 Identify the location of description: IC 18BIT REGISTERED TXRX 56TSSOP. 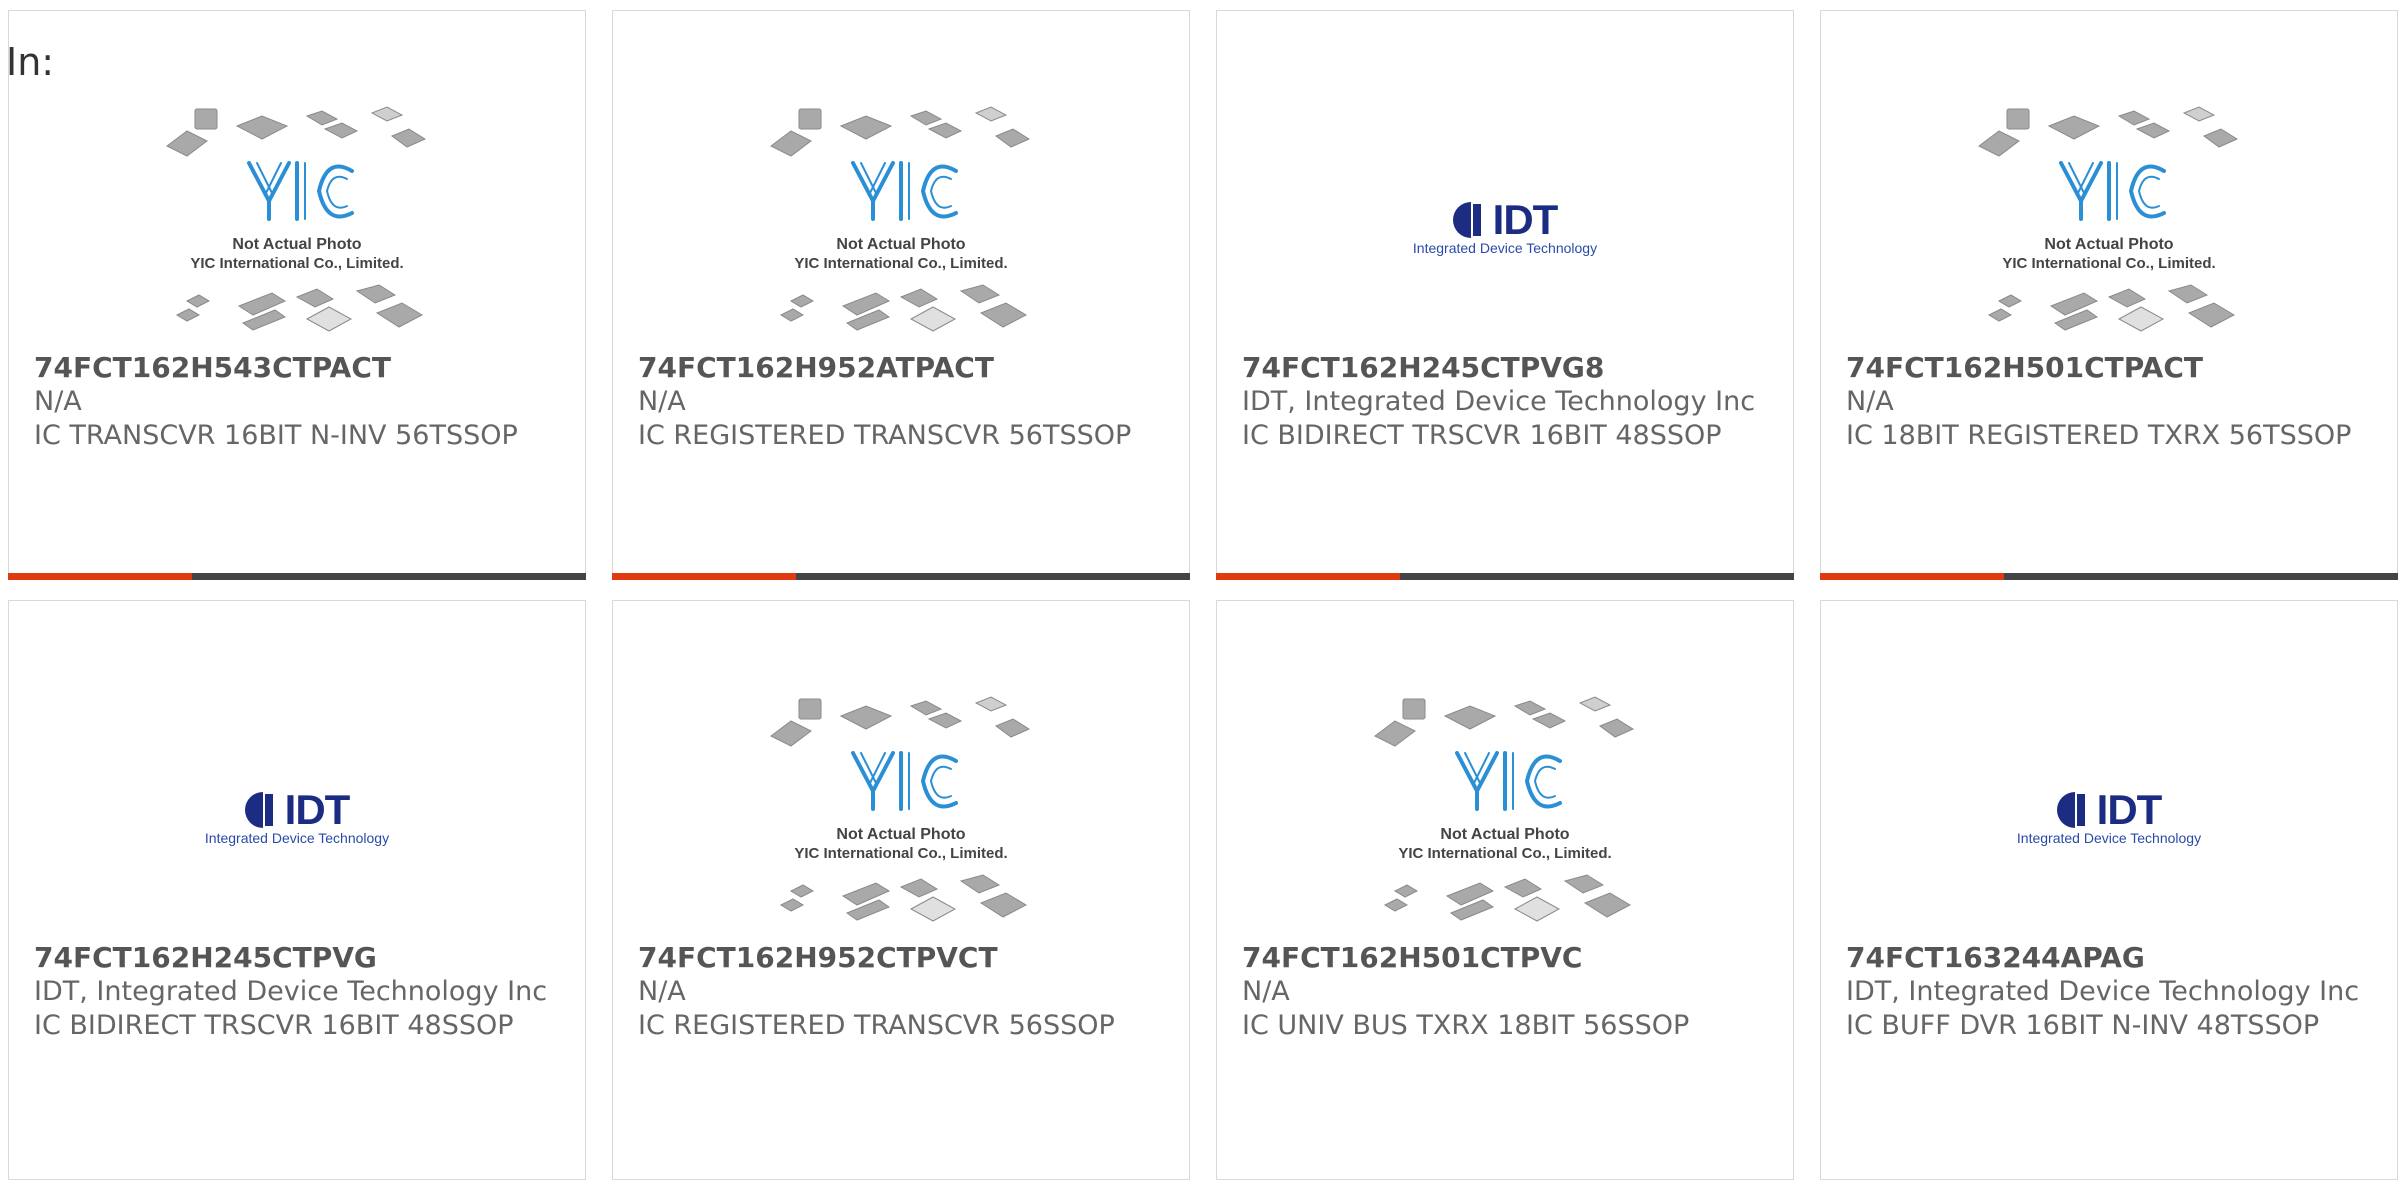
(2099, 435).